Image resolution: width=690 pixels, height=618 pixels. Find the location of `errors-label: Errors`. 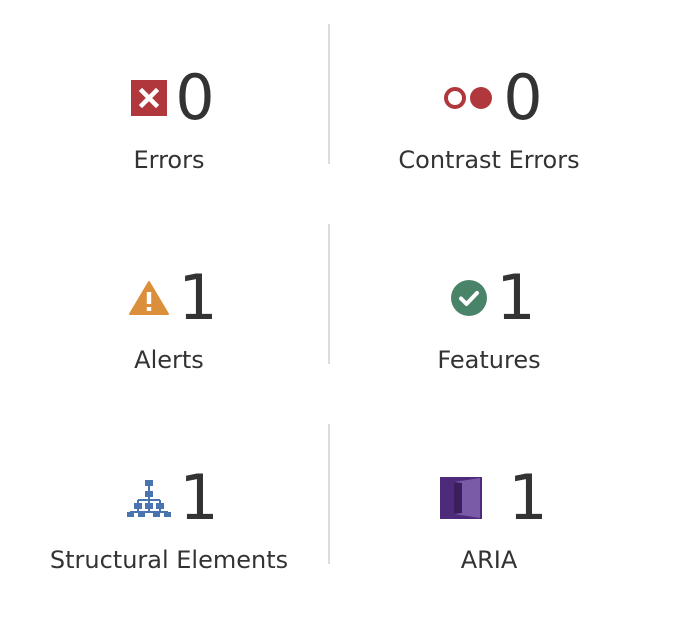

errors-label: Errors is located at coordinates (169, 160).